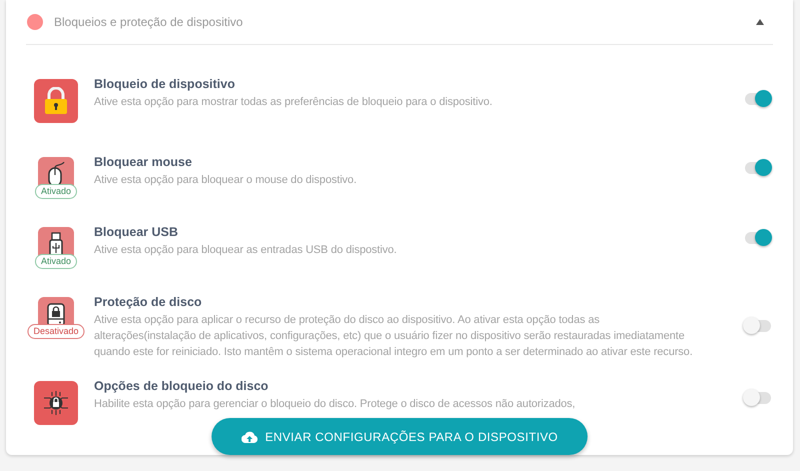  I want to click on option-title: Opções de bloqueio do disco, so click(182, 386).